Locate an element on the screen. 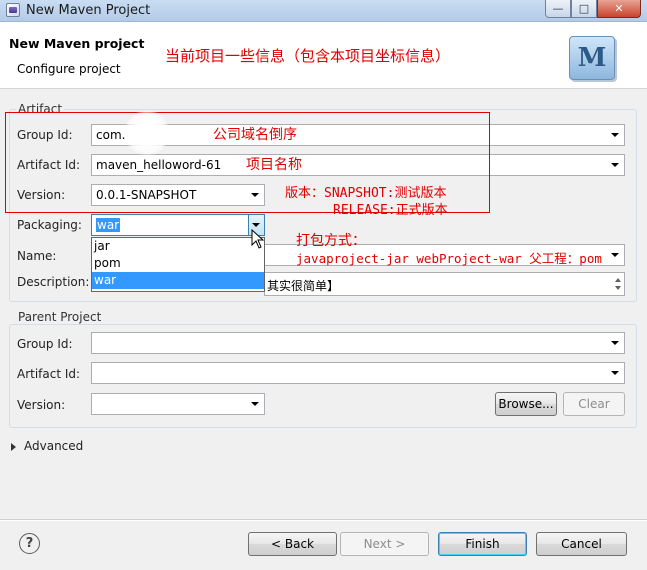 The height and width of the screenshot is (570, 647). description-label: Description: is located at coordinates (53, 282).